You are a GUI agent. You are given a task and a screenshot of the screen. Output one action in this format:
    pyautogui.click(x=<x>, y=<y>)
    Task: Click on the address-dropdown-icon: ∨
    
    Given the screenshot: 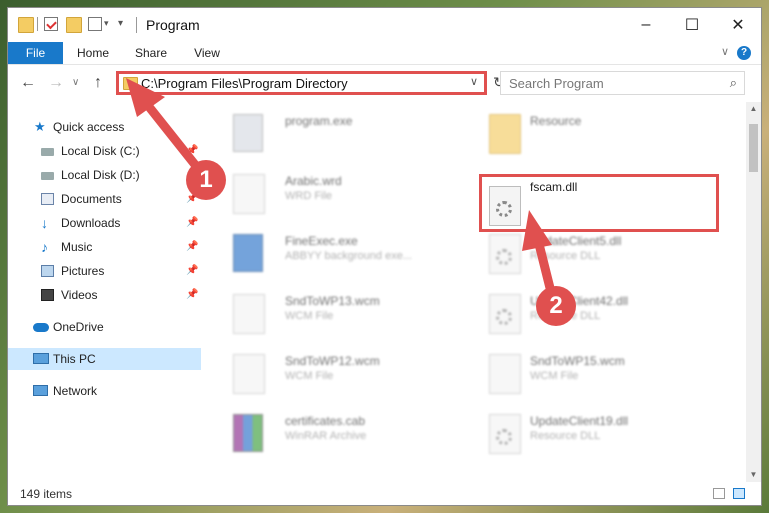 What is the action you would take?
    pyautogui.click(x=474, y=81)
    